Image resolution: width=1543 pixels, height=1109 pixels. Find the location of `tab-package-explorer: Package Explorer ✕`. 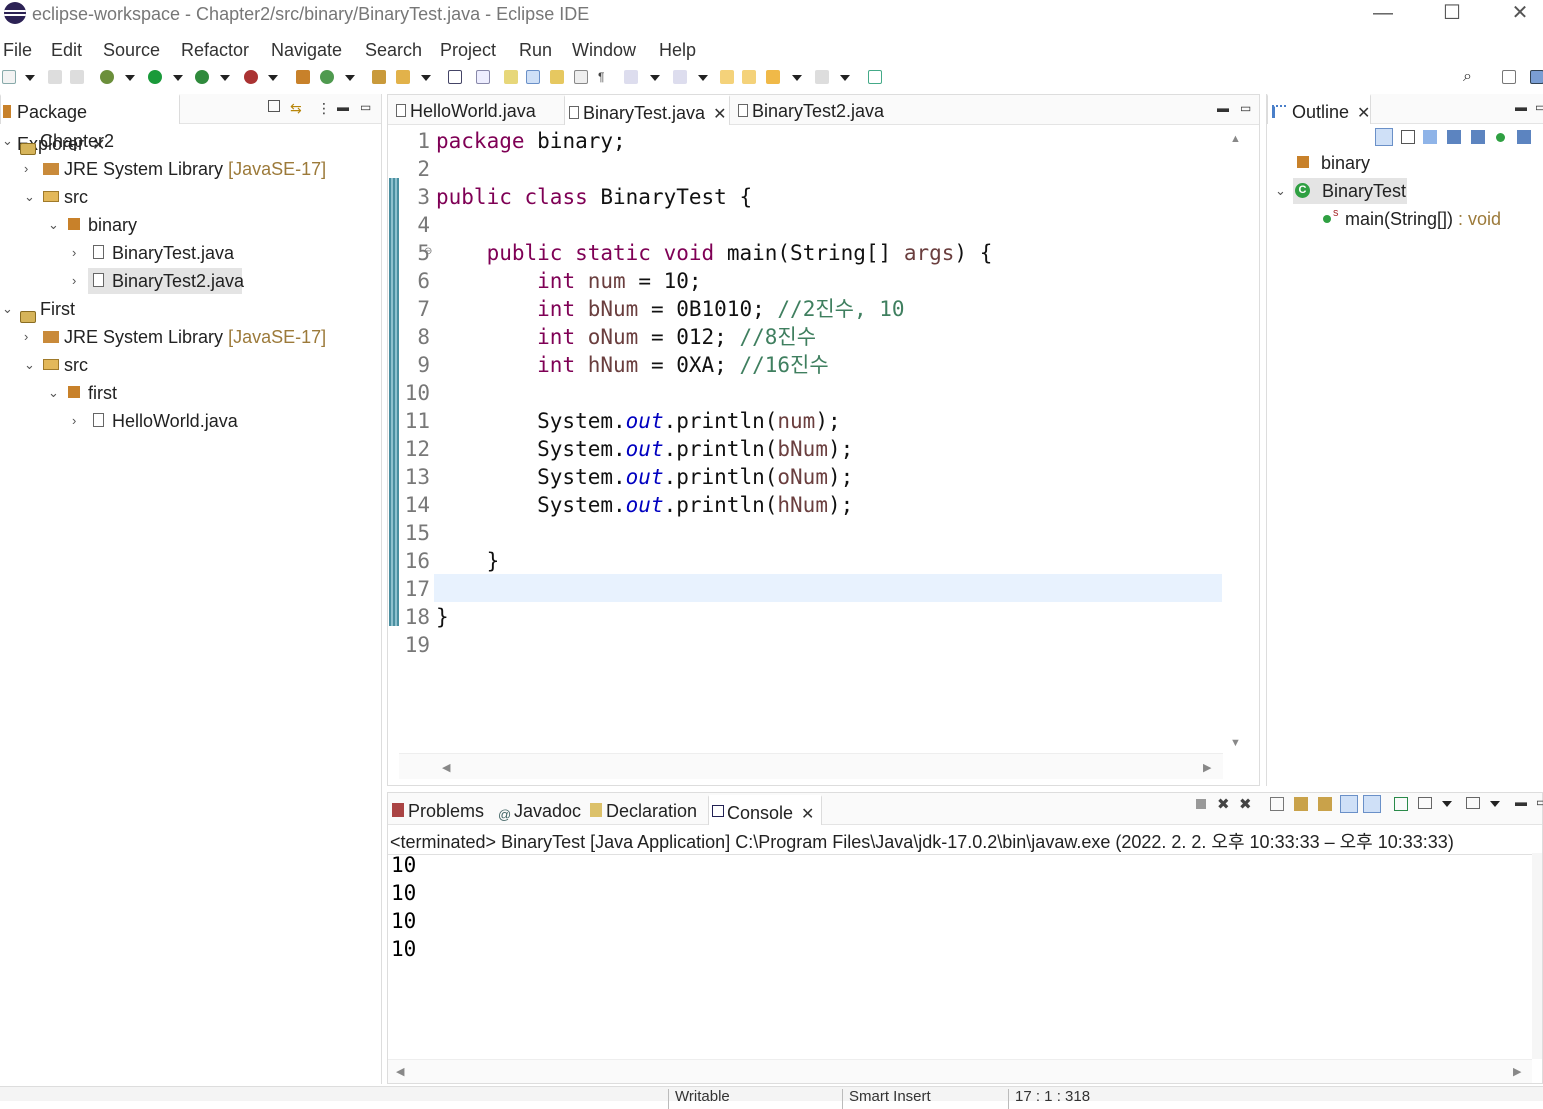

tab-package-explorer: Package Explorer ✕ is located at coordinates (90, 124).